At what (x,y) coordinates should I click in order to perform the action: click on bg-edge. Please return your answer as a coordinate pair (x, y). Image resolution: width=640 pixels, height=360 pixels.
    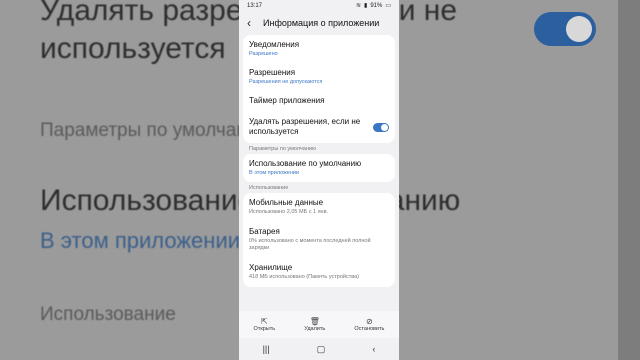
    Looking at the image, I should click on (629, 180).